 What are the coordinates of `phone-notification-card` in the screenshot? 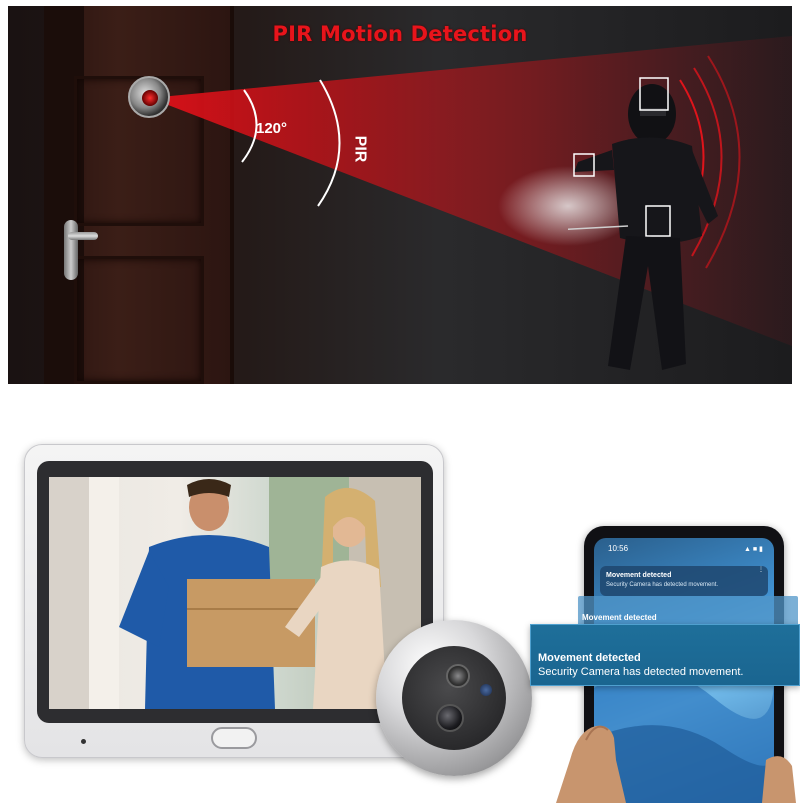 It's located at (684, 581).